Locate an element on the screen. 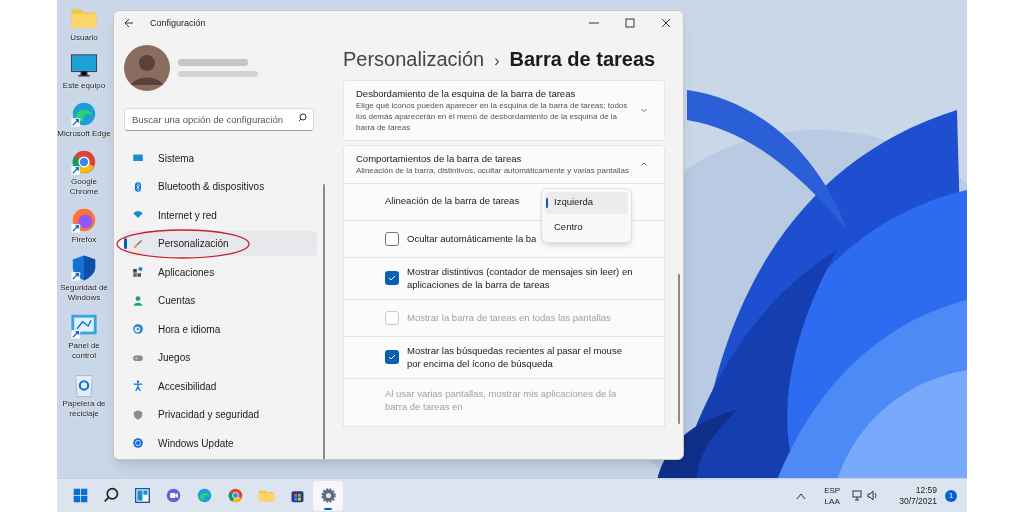 The height and width of the screenshot is (512, 1024). nav-item: Internet y red is located at coordinates (220, 215).